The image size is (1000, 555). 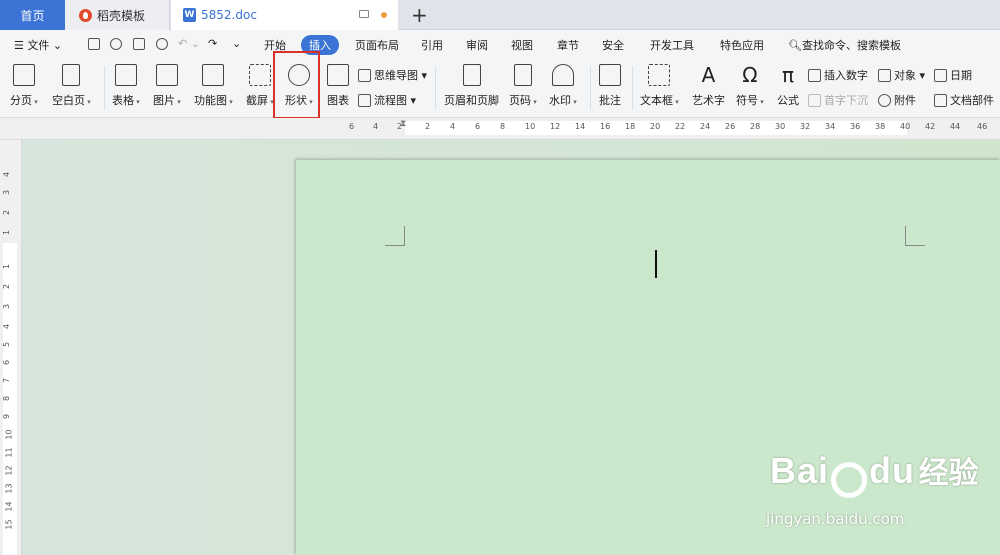 What do you see at coordinates (7, 344) in the screenshot?
I see `ruler-tick-label: 5` at bounding box center [7, 344].